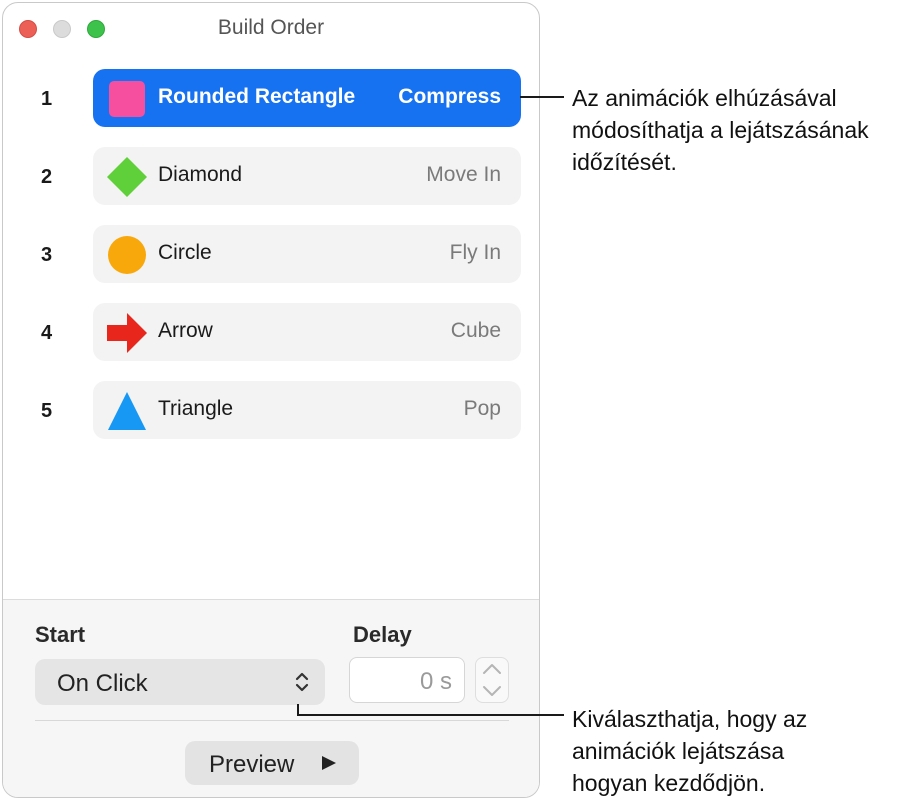 Image resolution: width=916 pixels, height=804 pixels. Describe the element at coordinates (307, 176) in the screenshot. I see `build-row-diamond: Diamond Move In` at that location.